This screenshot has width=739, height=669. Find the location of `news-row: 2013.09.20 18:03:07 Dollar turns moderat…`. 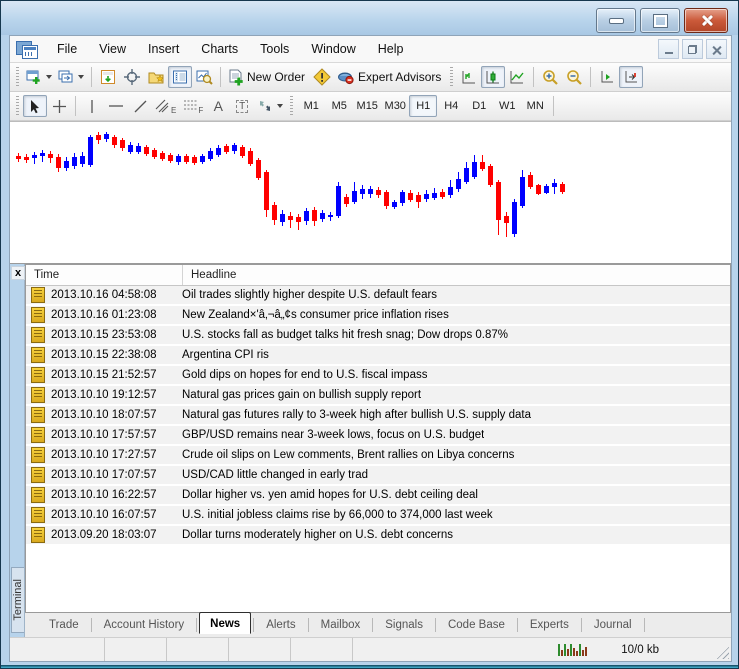

news-row: 2013.09.20 18:03:07 Dollar turns moderat… is located at coordinates (378, 535).